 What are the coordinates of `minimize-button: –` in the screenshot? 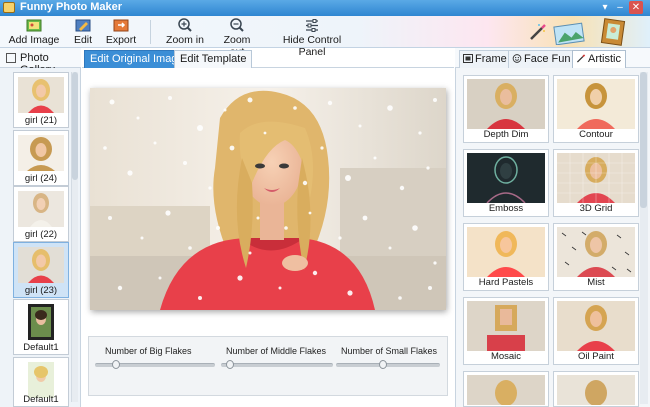 It's located at (620, 7).